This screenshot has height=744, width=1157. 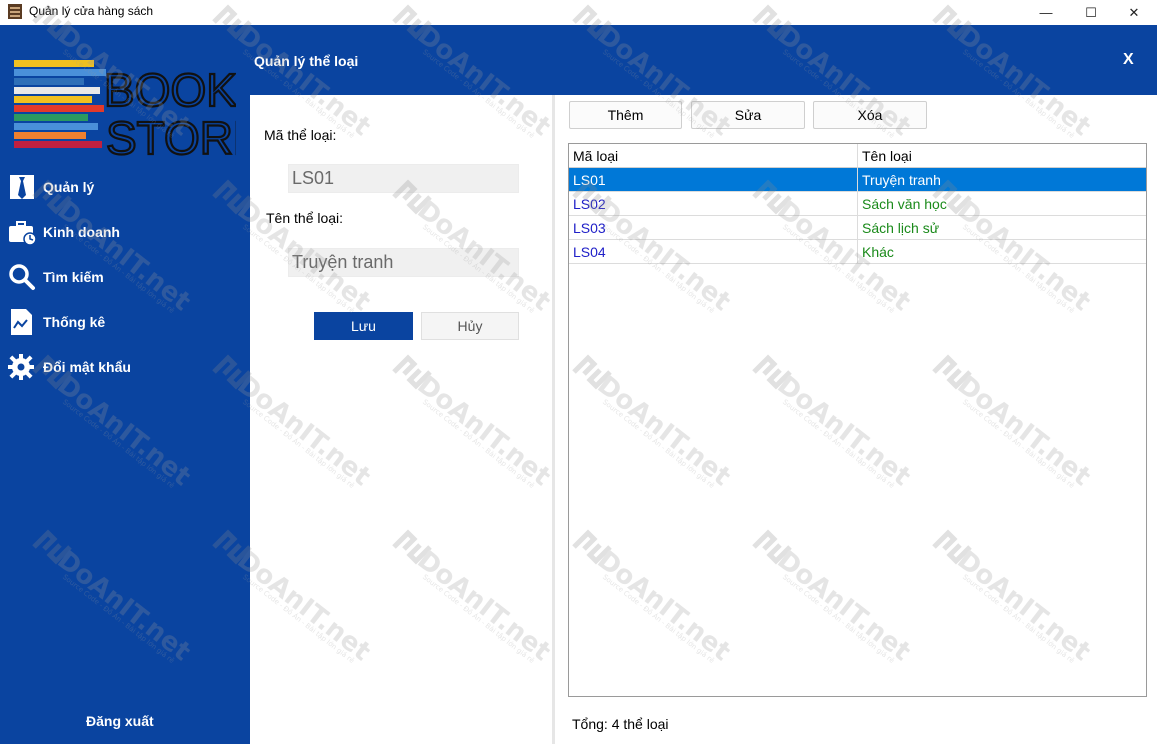 What do you see at coordinates (1091, 12) in the screenshot?
I see `maximize-button: ☐` at bounding box center [1091, 12].